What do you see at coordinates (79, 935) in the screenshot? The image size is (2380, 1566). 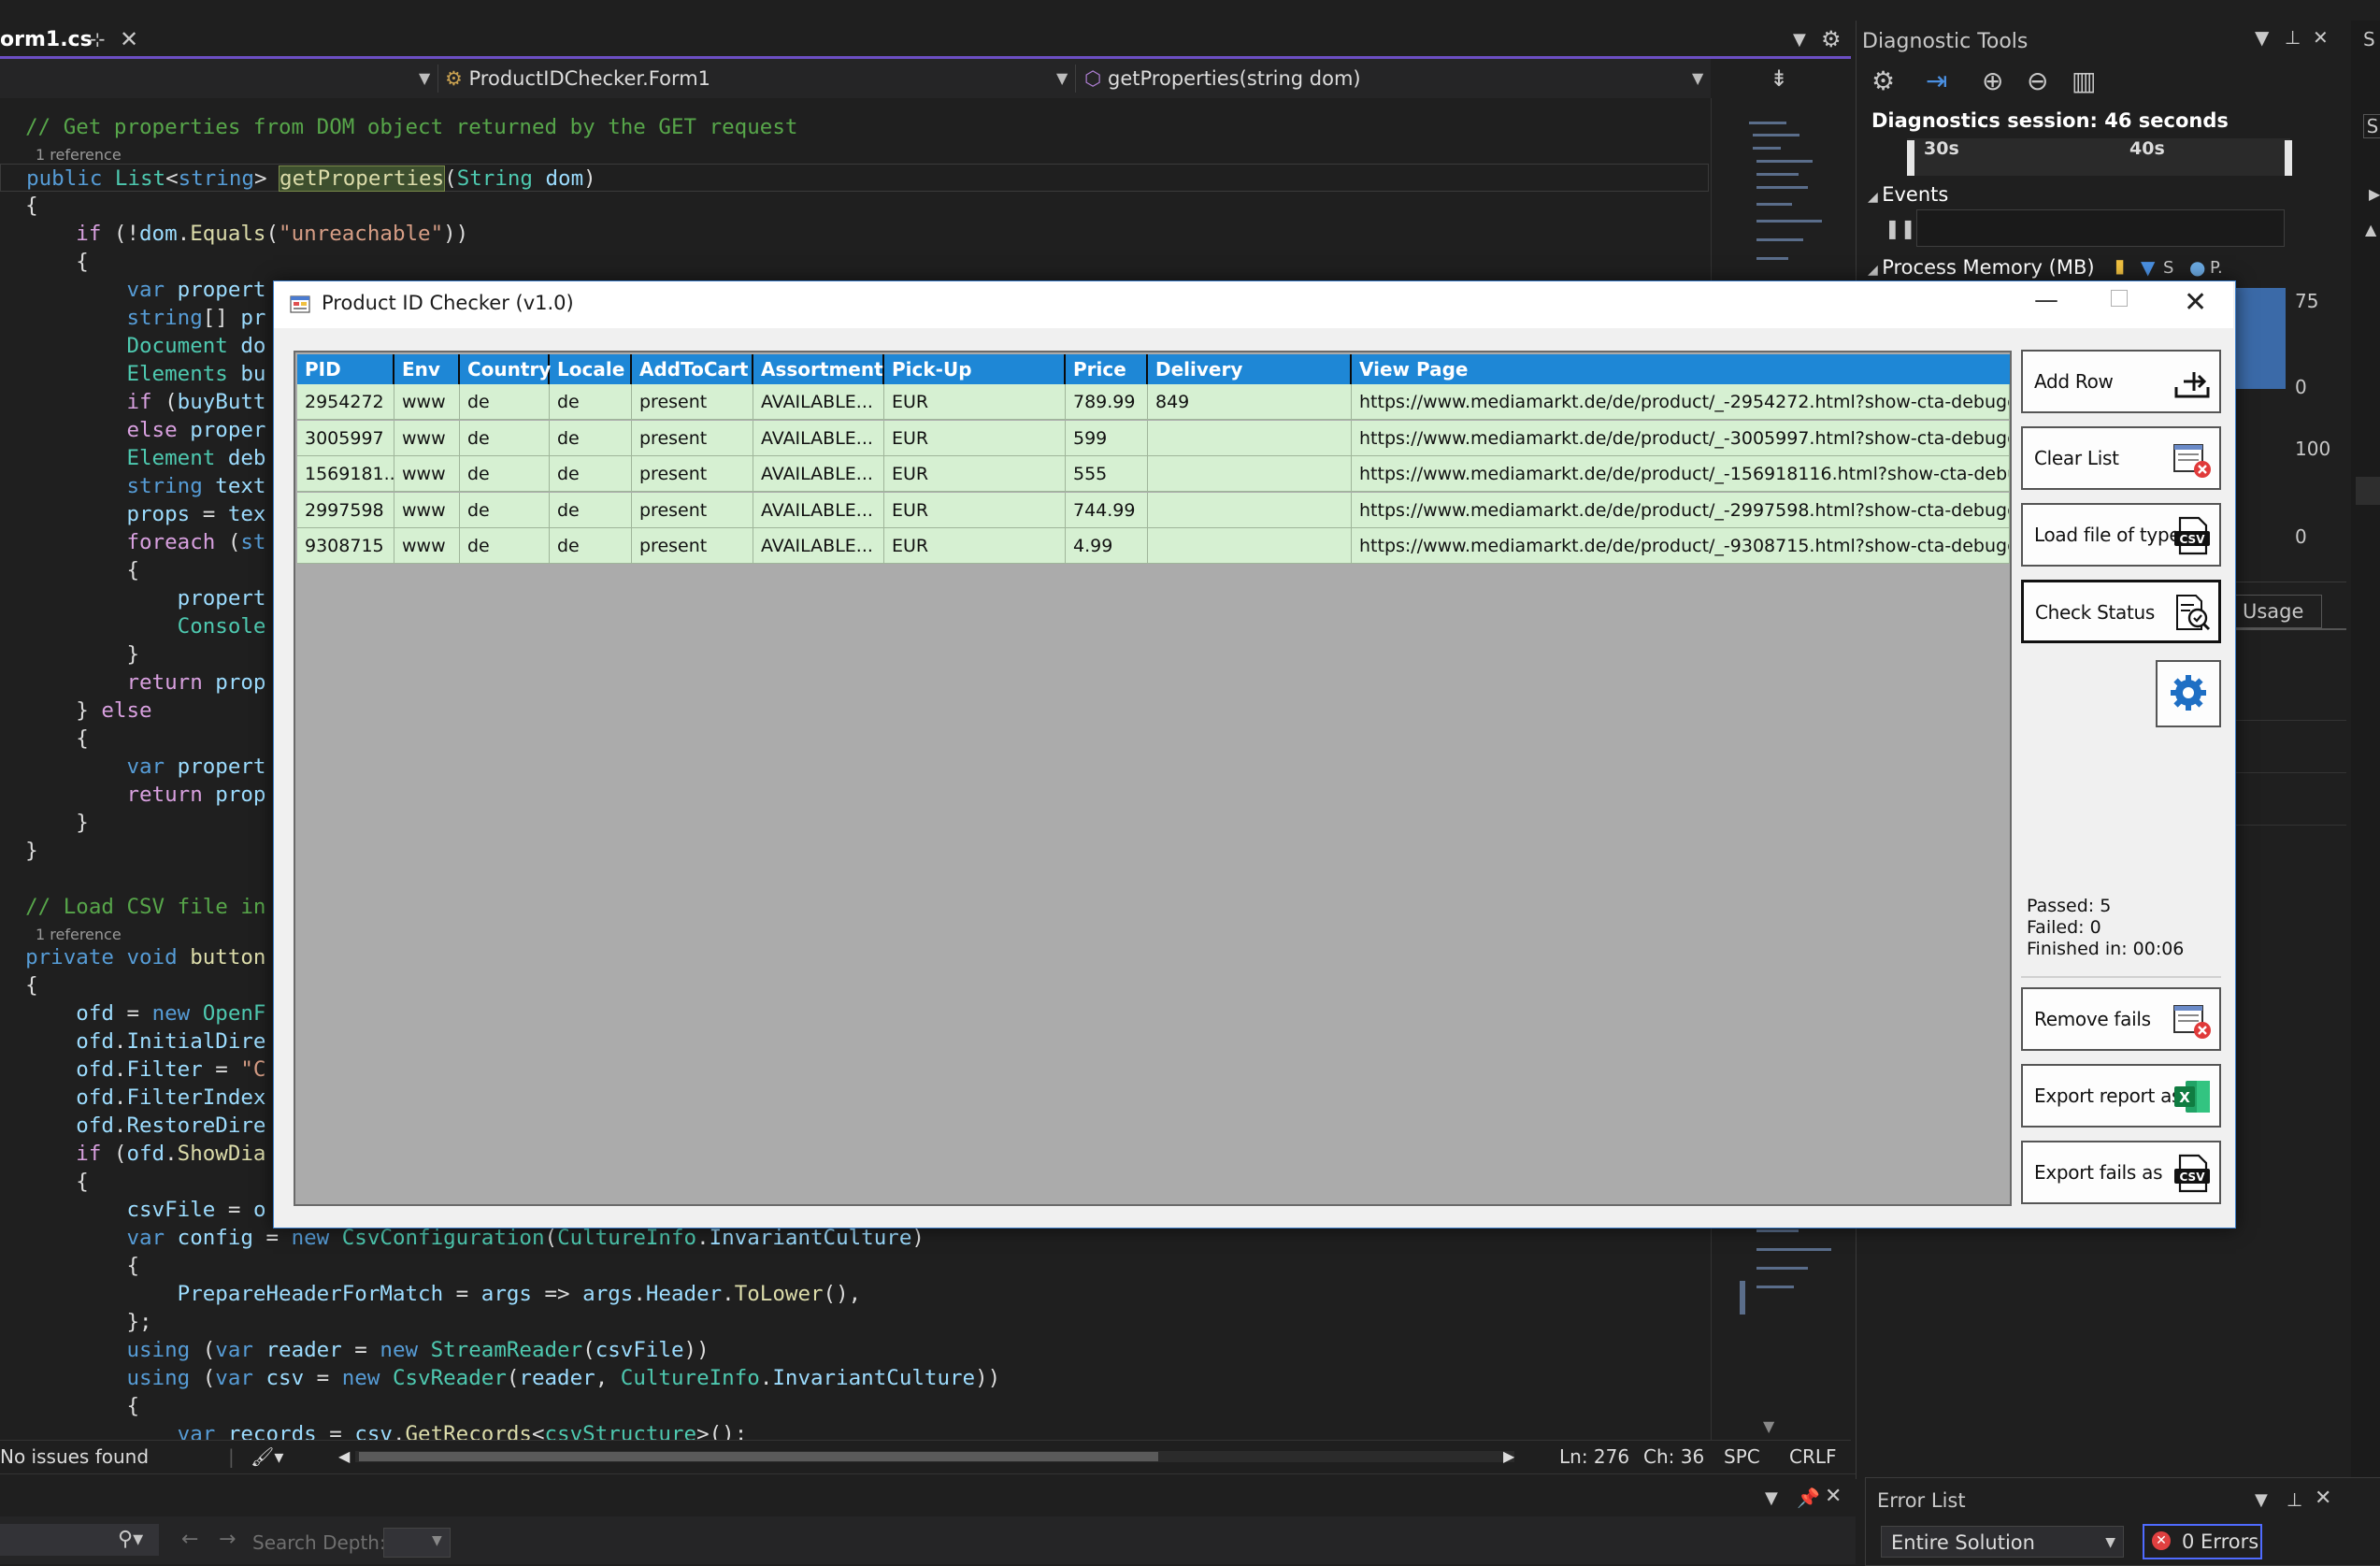 I see `codelens-references: 1 reference` at bounding box center [79, 935].